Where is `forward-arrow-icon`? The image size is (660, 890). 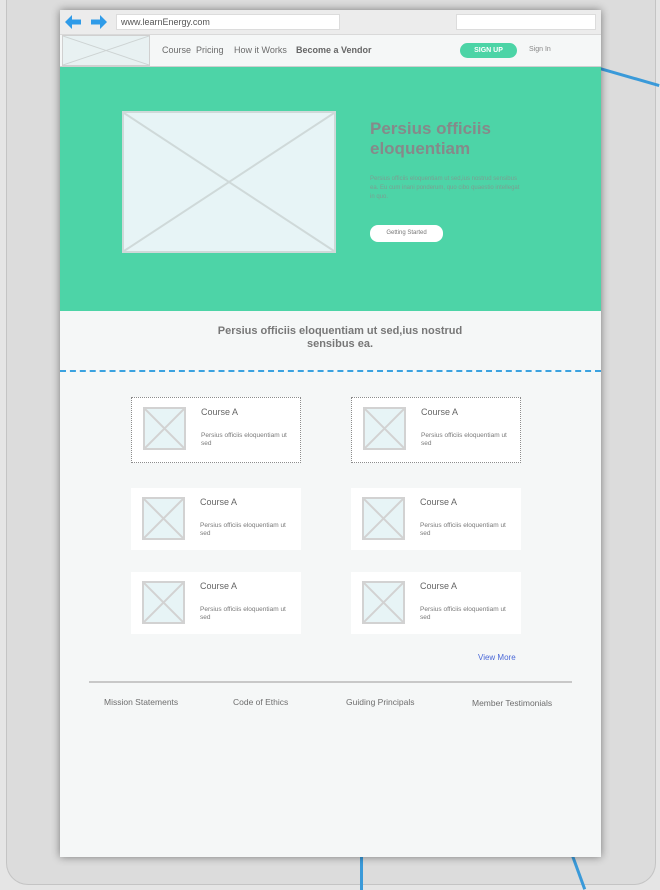 forward-arrow-icon is located at coordinates (99, 22).